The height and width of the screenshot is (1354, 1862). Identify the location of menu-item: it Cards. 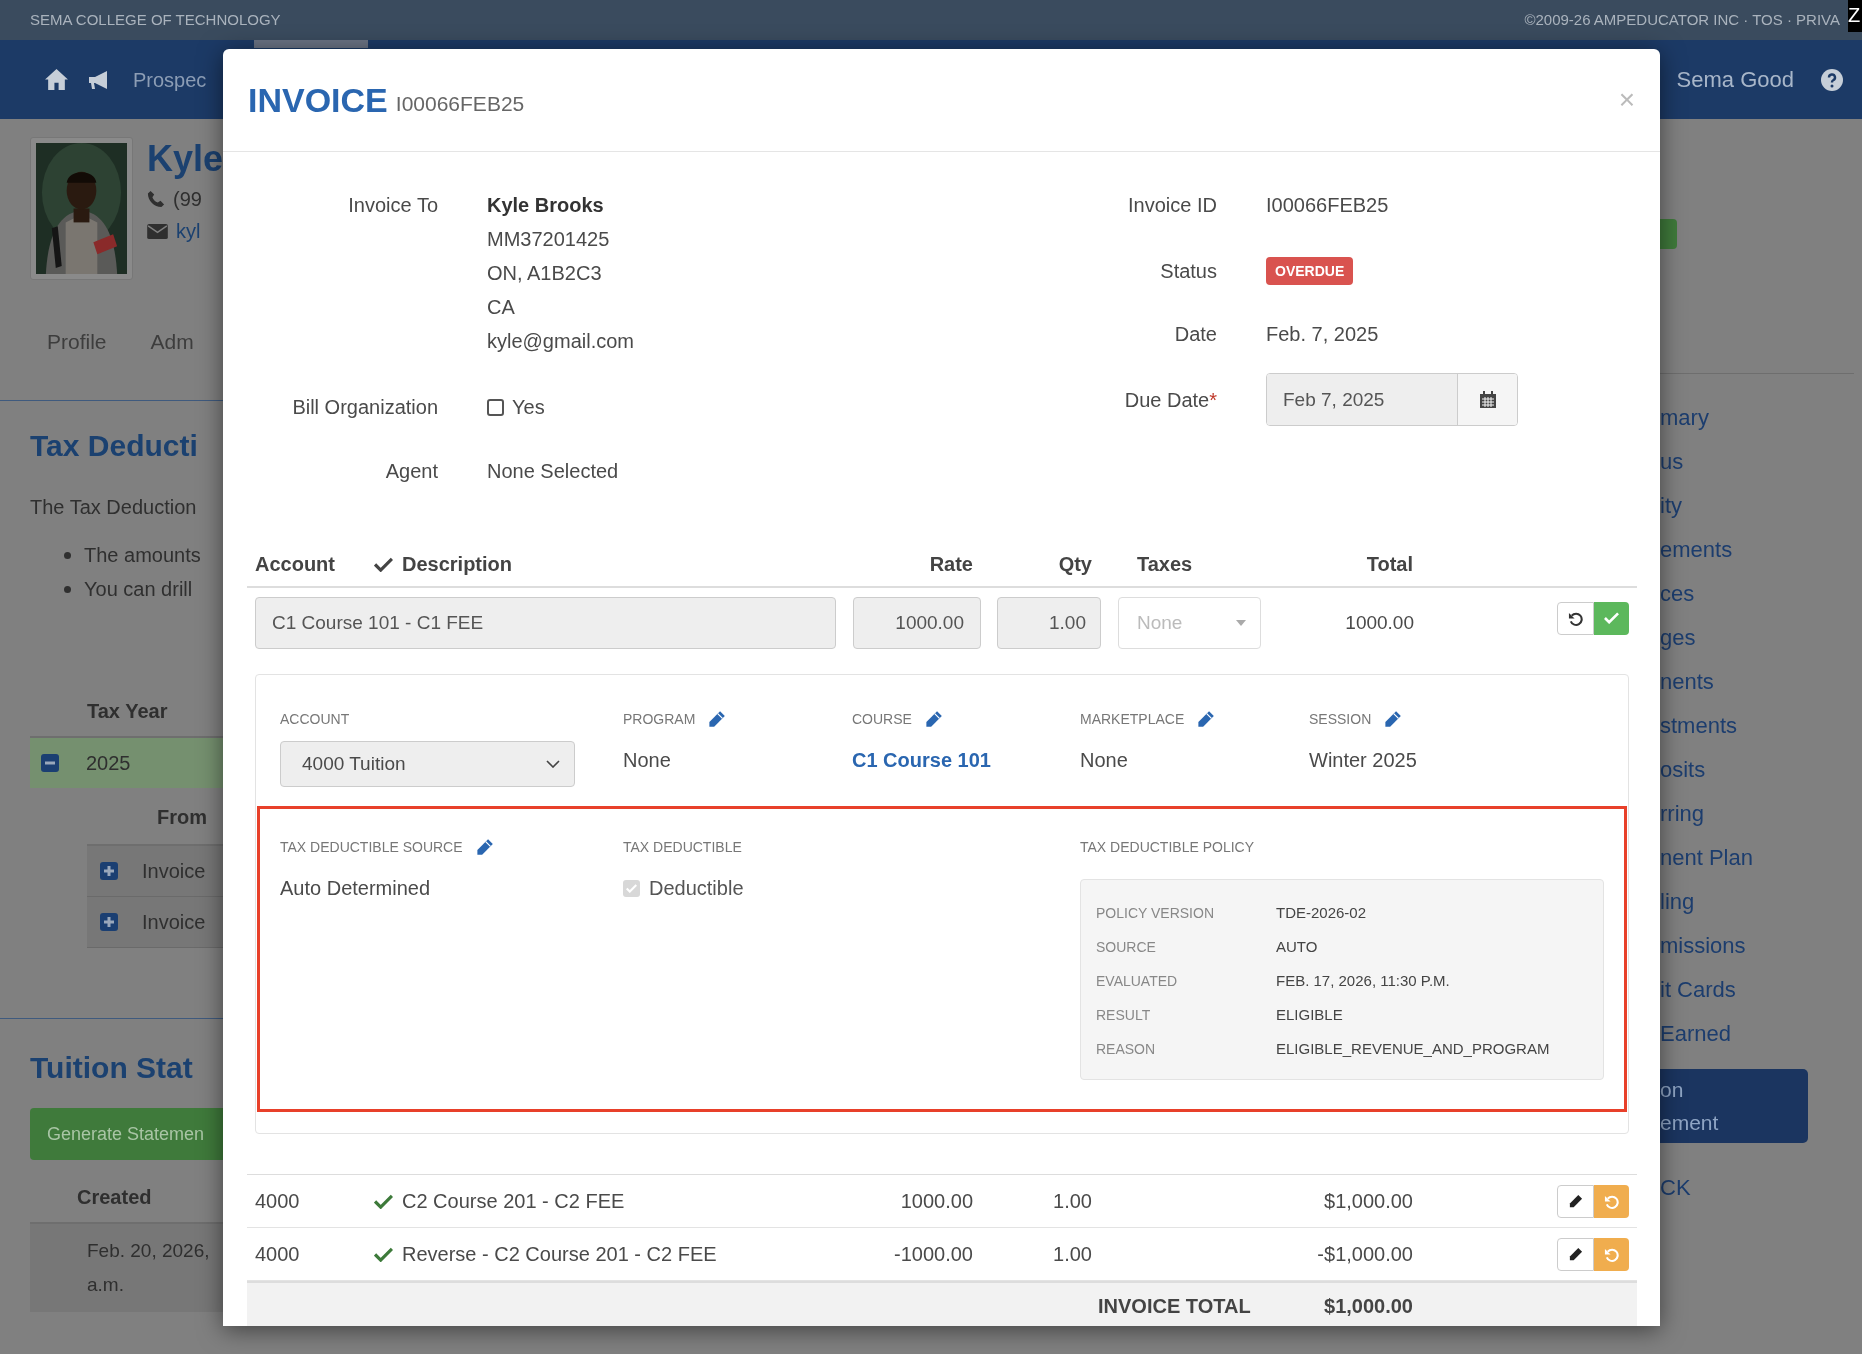
(1761, 997).